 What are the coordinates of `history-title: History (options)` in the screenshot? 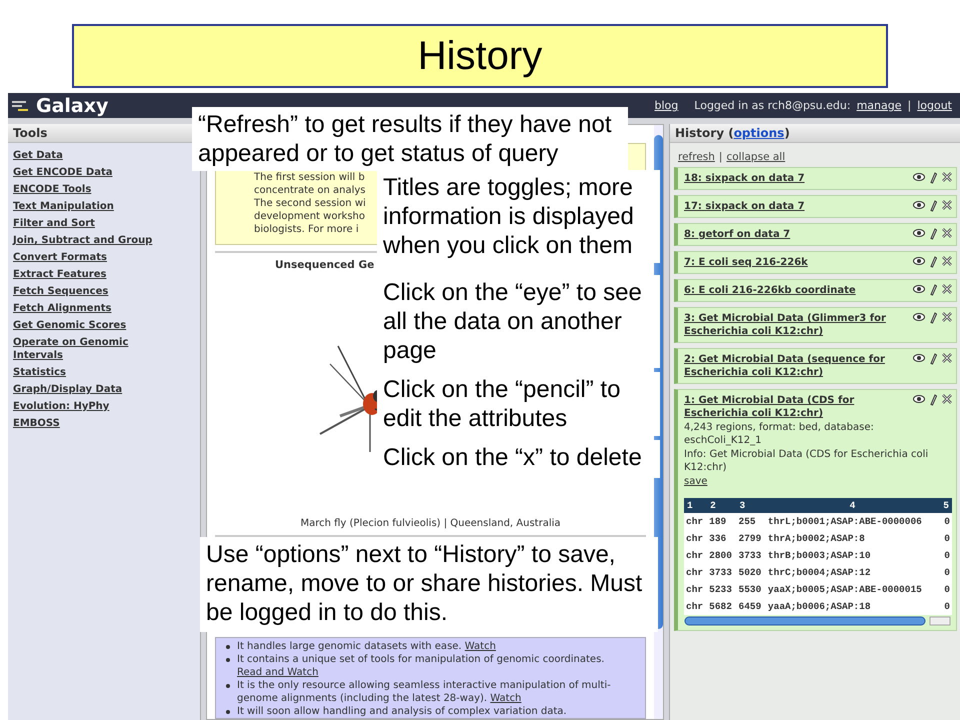 It's located at (732, 133).